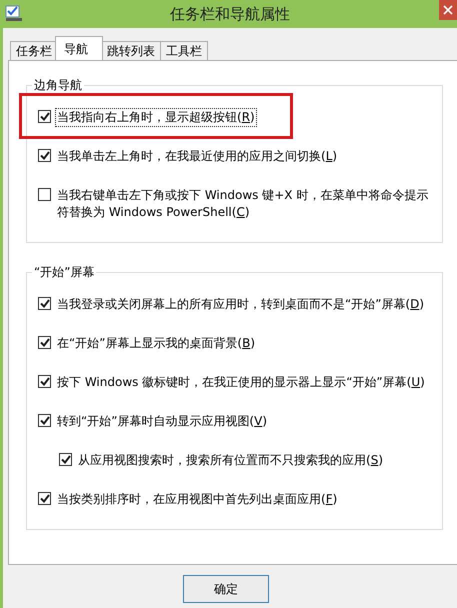 This screenshot has height=608, width=457. Describe the element at coordinates (156, 343) in the screenshot. I see `option-label: 在“开始”屏幕上显示我的桌面背景(B)` at that location.